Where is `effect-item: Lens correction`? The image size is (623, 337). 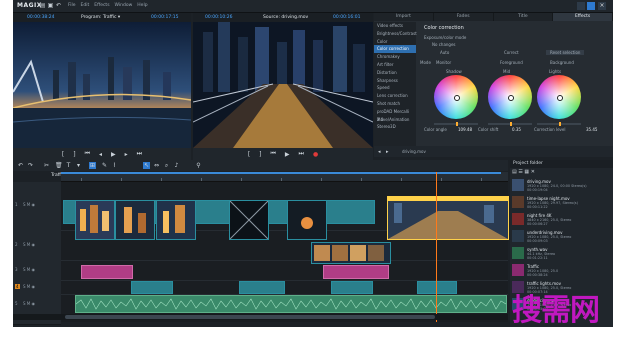 effect-item: Lens correction is located at coordinates (395, 96).